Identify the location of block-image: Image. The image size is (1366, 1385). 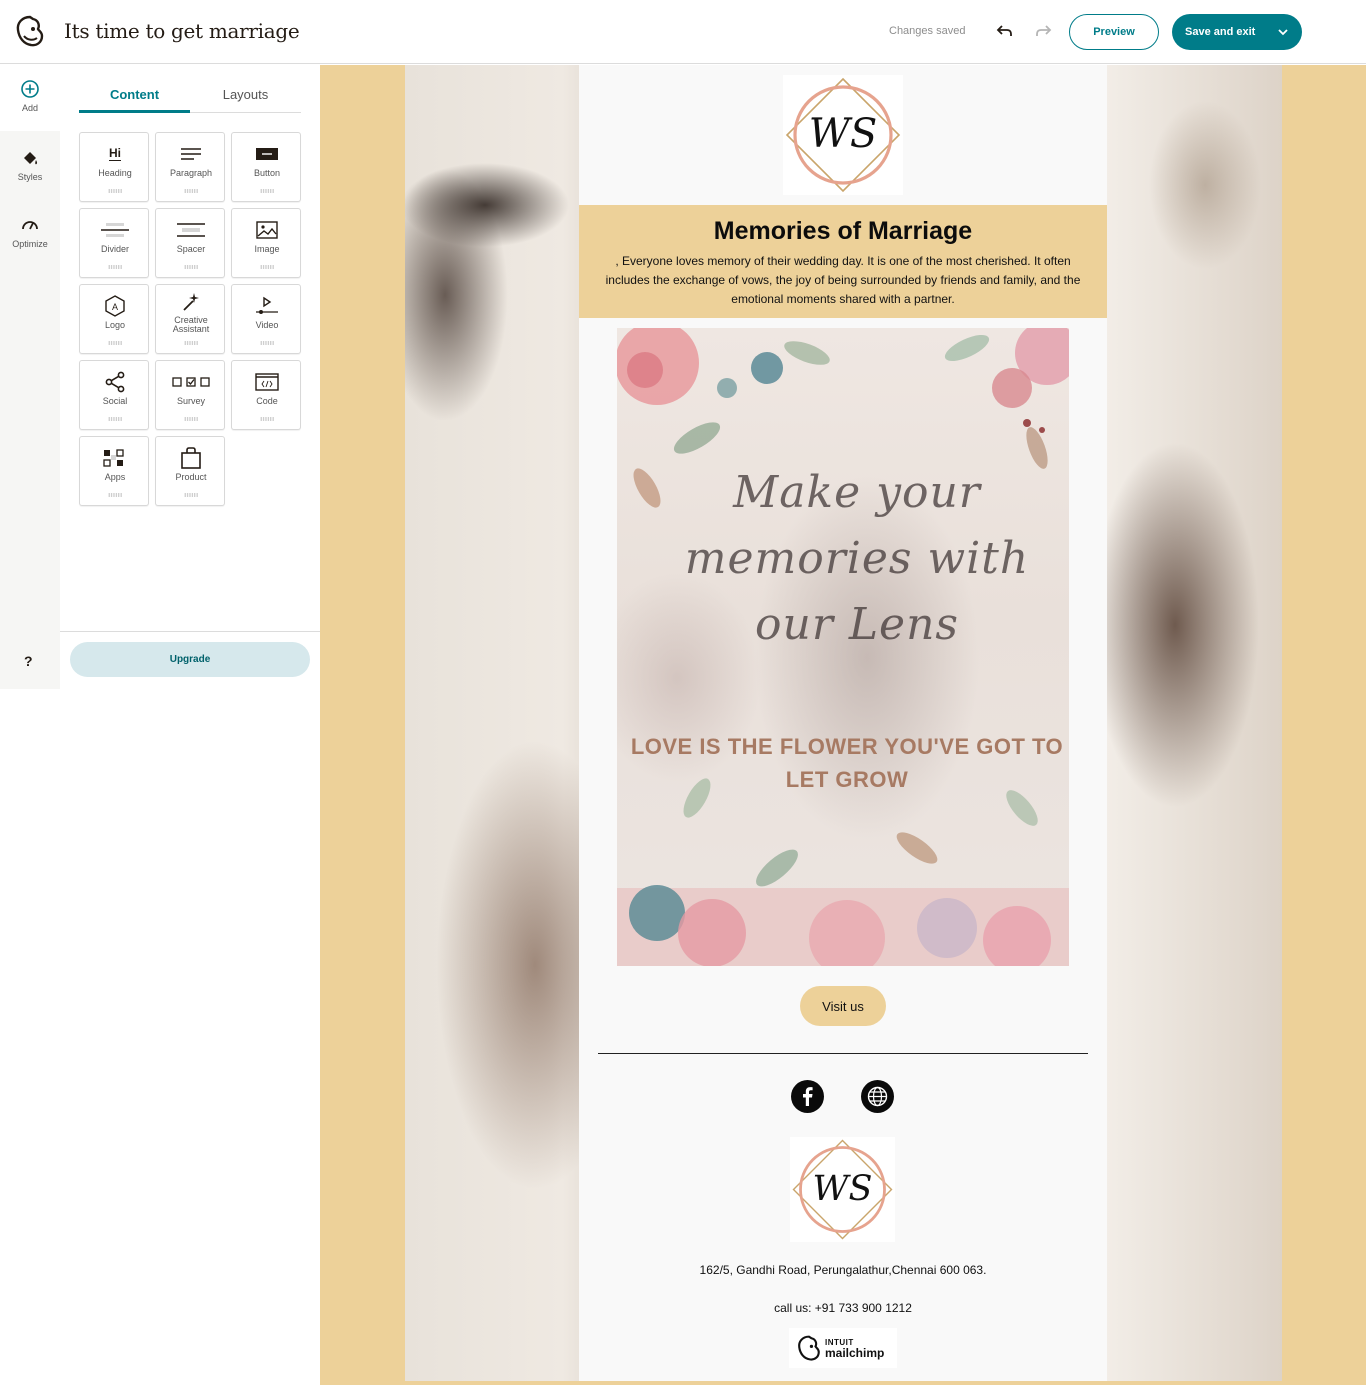
(266, 243).